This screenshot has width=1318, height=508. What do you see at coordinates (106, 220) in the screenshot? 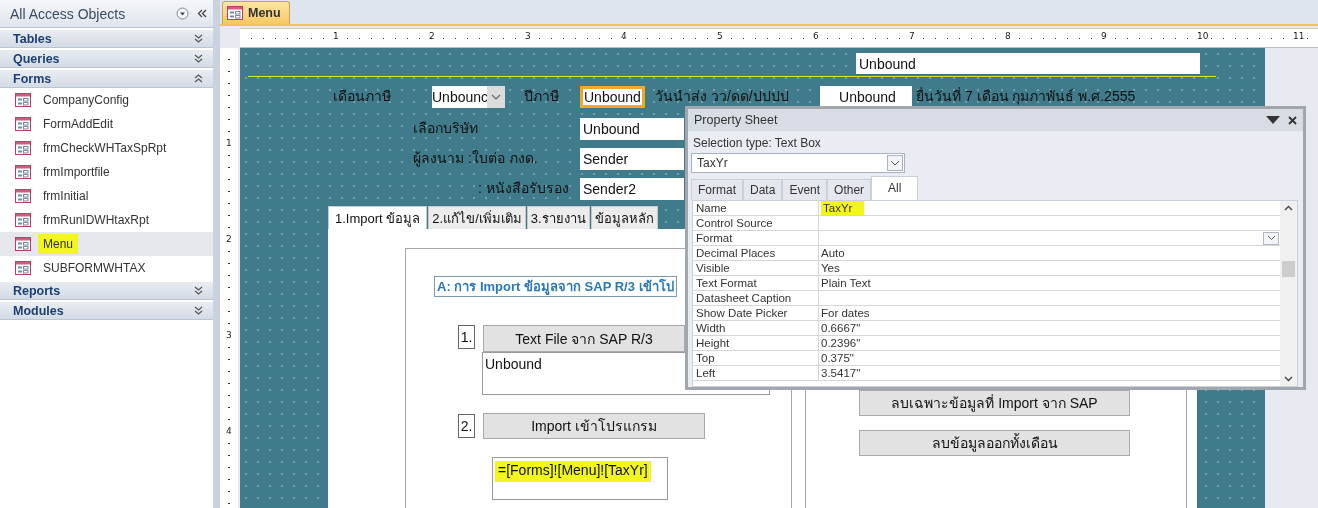
I see `nav-item: frmRunIDWHtaxRpt` at bounding box center [106, 220].